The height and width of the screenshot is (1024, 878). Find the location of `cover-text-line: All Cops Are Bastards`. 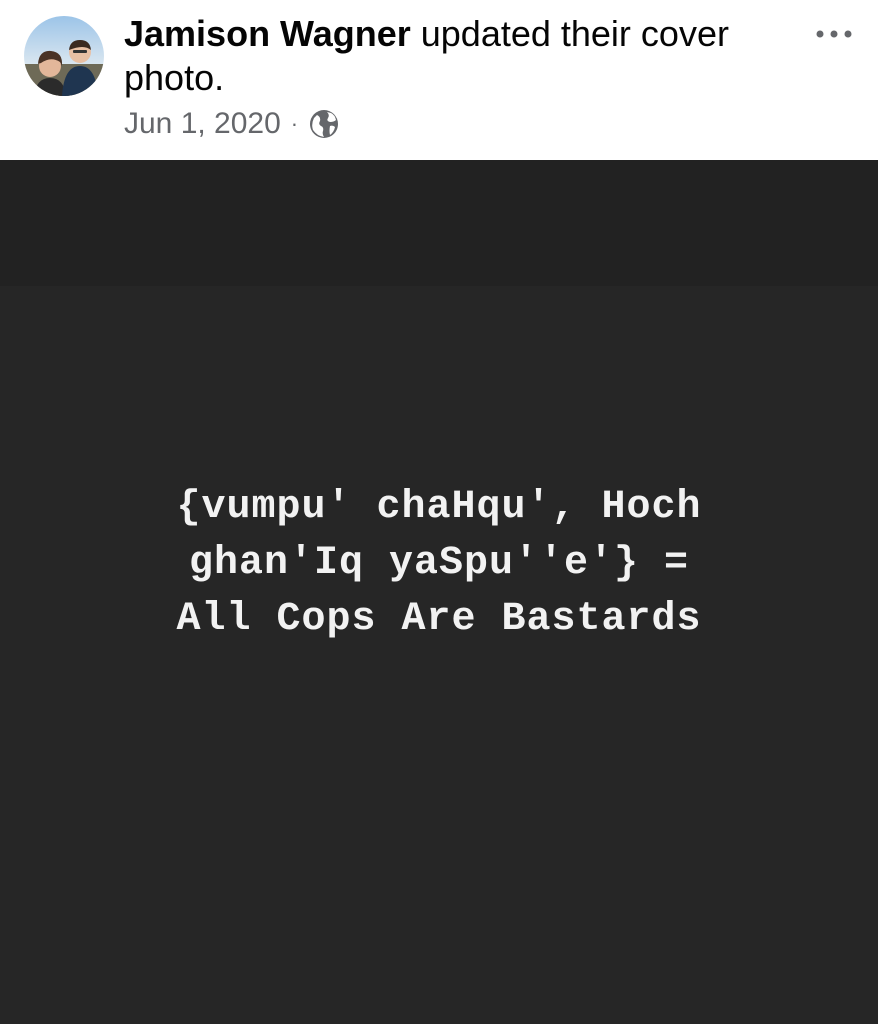

cover-text-line: All Cops Are Bastards is located at coordinates (439, 619).